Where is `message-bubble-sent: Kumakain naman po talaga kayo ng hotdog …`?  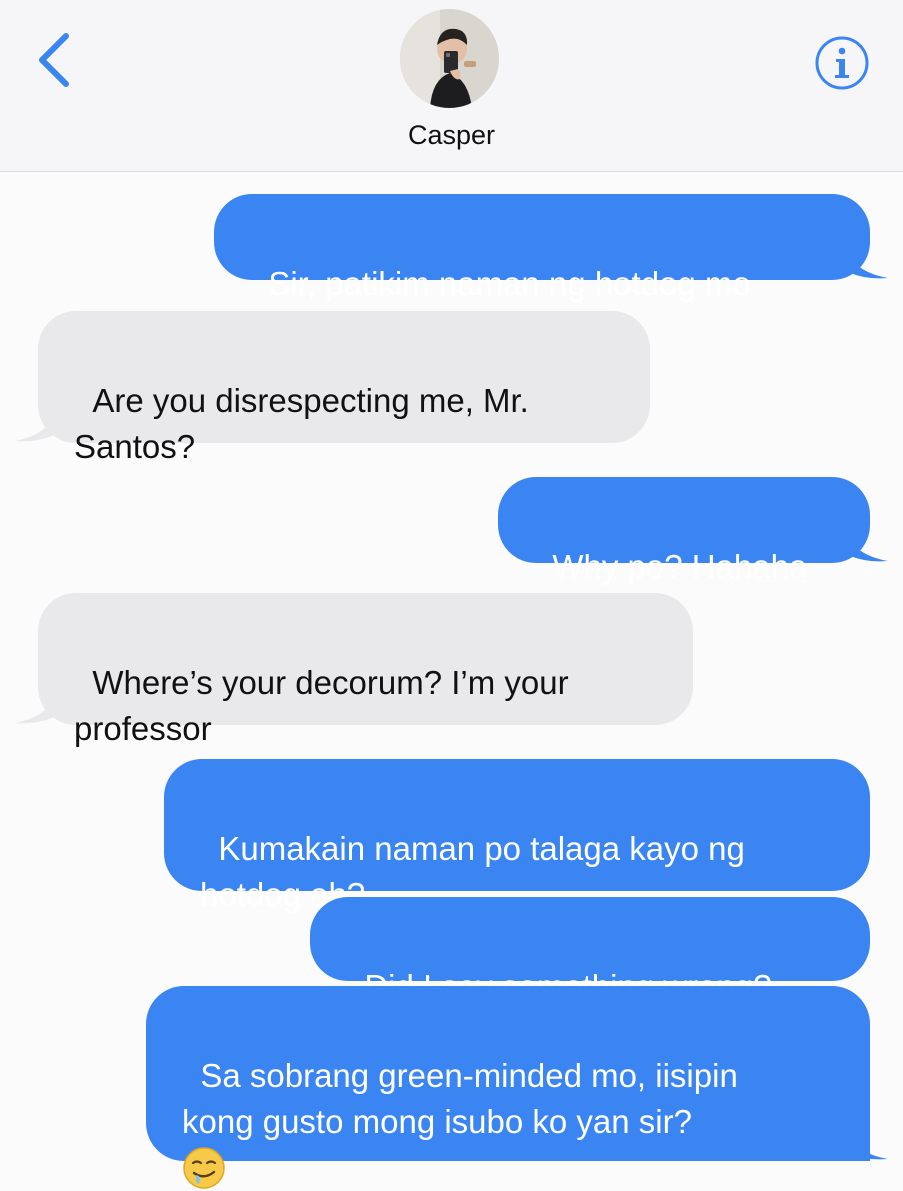 message-bubble-sent: Kumakain naman po talaga kayo ng hotdog … is located at coordinates (517, 836).